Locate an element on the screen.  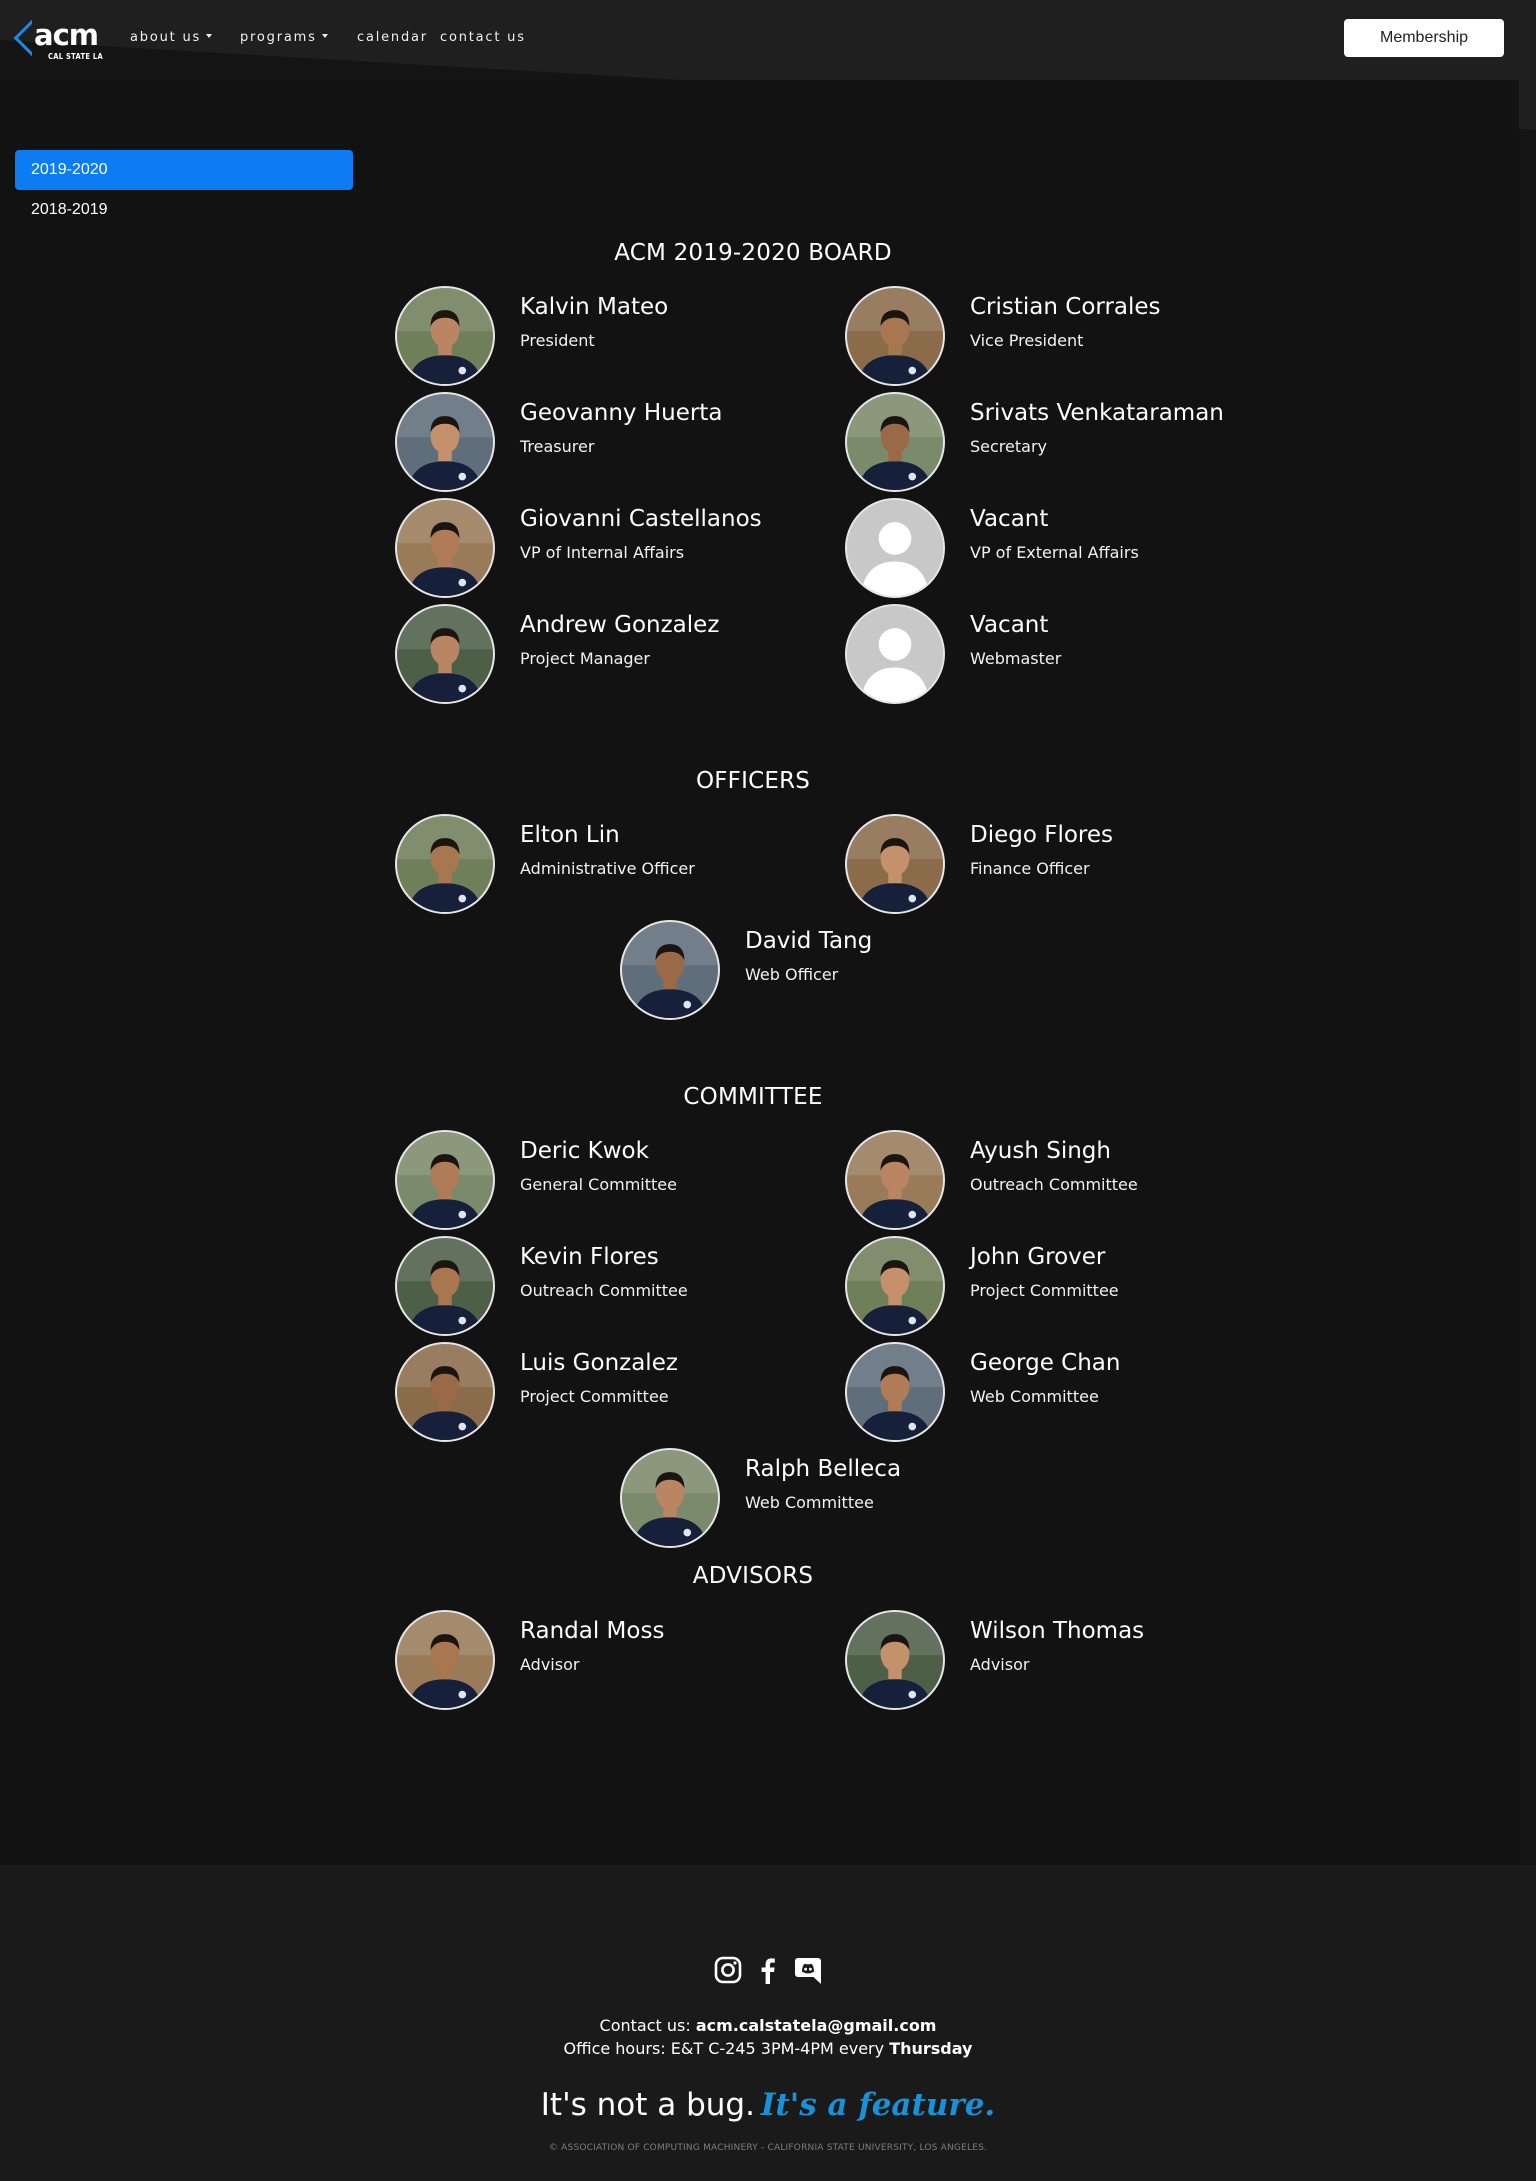
motto-plain: It's not a bug. is located at coordinates (647, 2105).